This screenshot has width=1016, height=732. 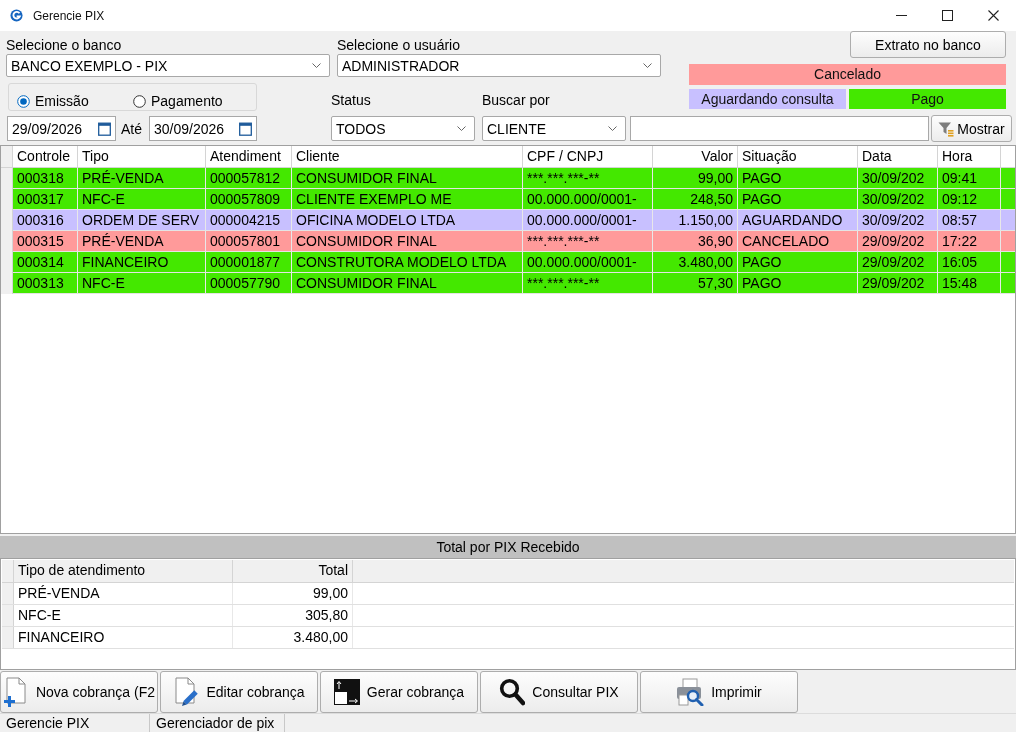 I want to click on action-button: Consultar PIX, so click(x=559, y=692).